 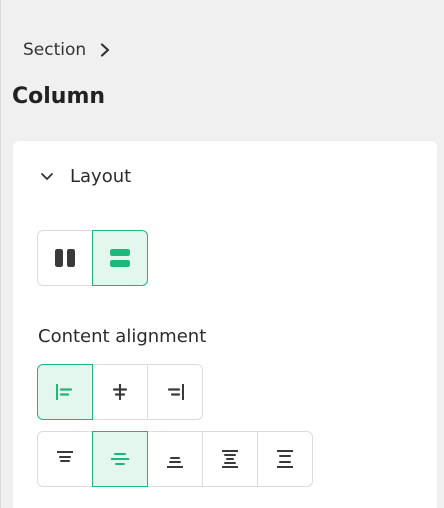 I want to click on align-center-icon, so click(x=120, y=392).